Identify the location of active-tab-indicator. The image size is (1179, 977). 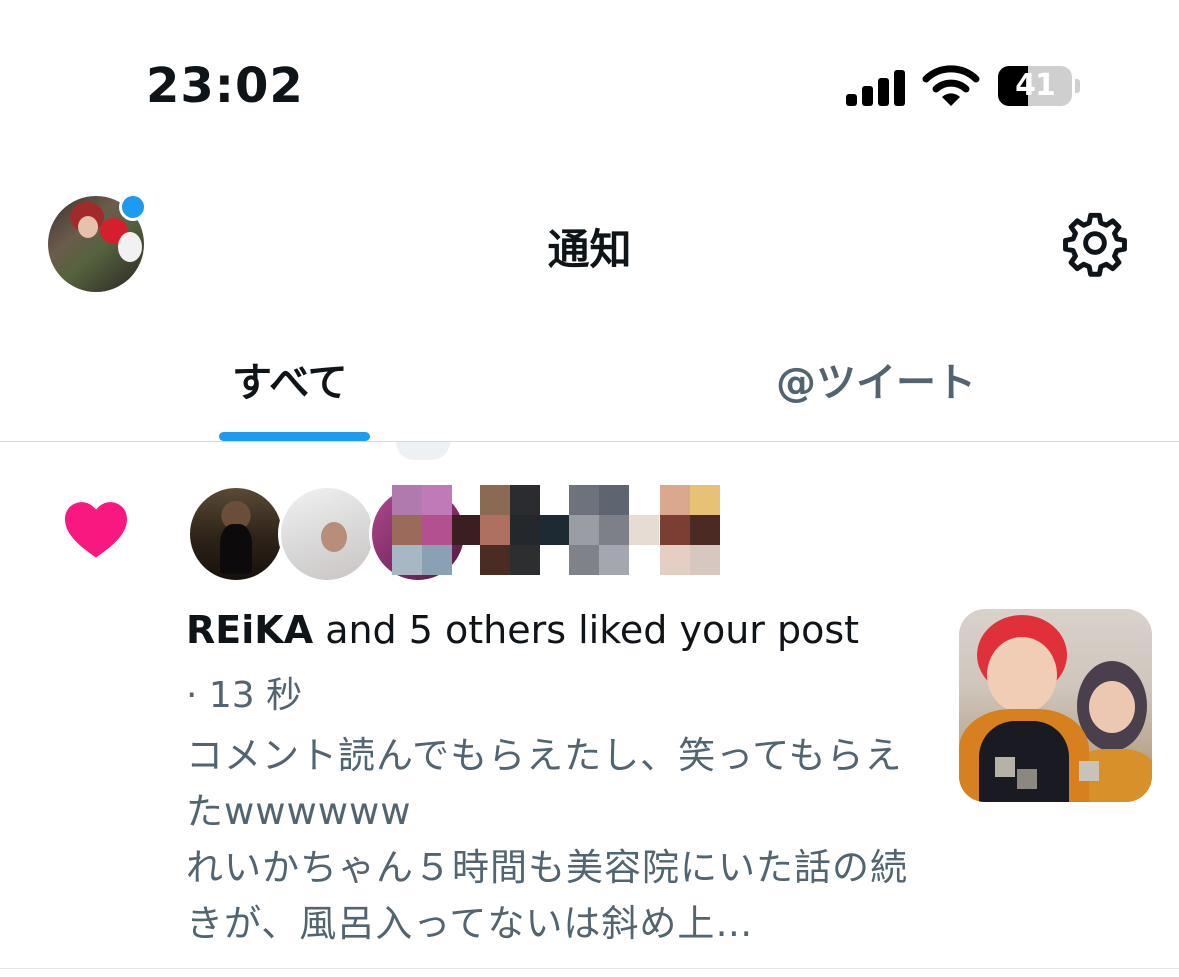
(294, 436).